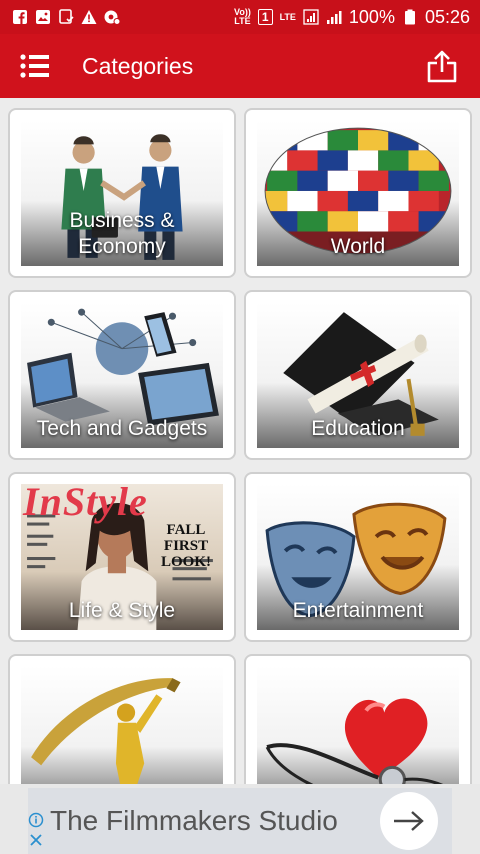 The width and height of the screenshot is (480, 854). What do you see at coordinates (287, 16) in the screenshot?
I see `lte-label: LTE` at bounding box center [287, 16].